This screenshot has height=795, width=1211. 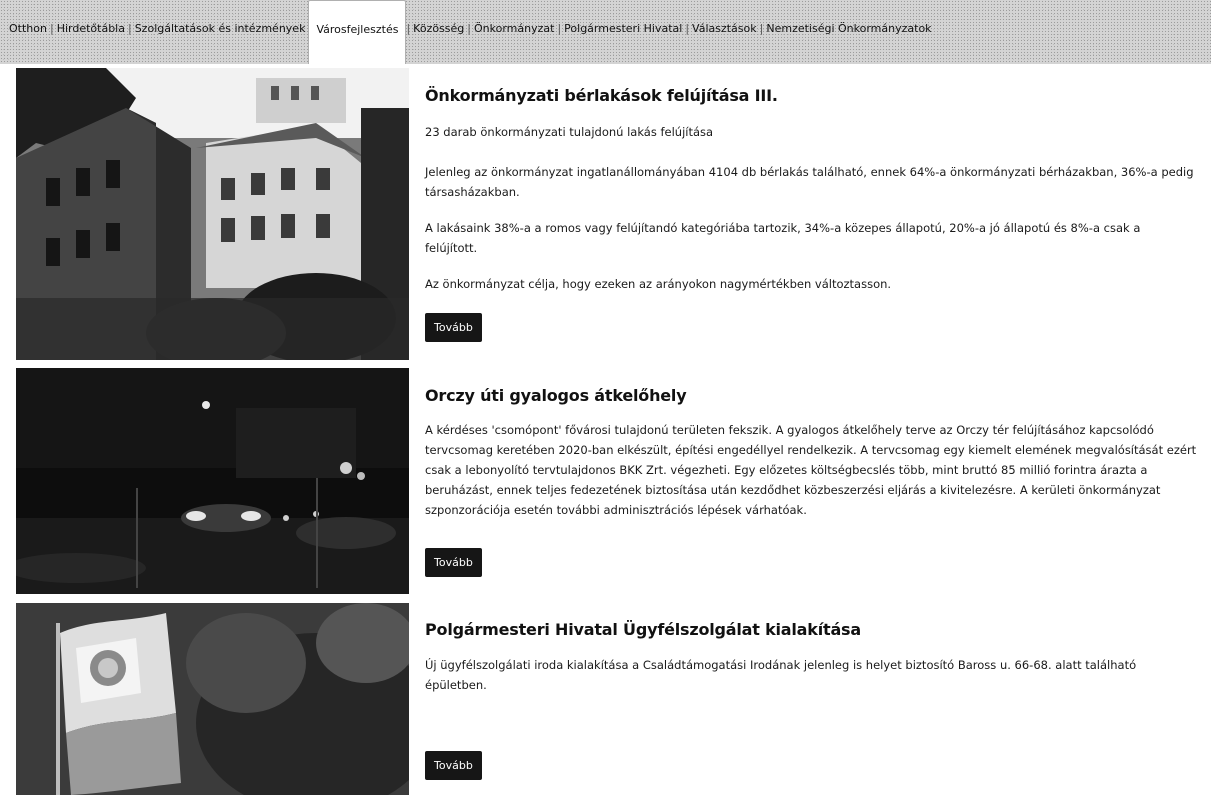 I want to click on nav-item-szolgaltatasok: Szolgáltatások és intézmények, so click(x=220, y=29).